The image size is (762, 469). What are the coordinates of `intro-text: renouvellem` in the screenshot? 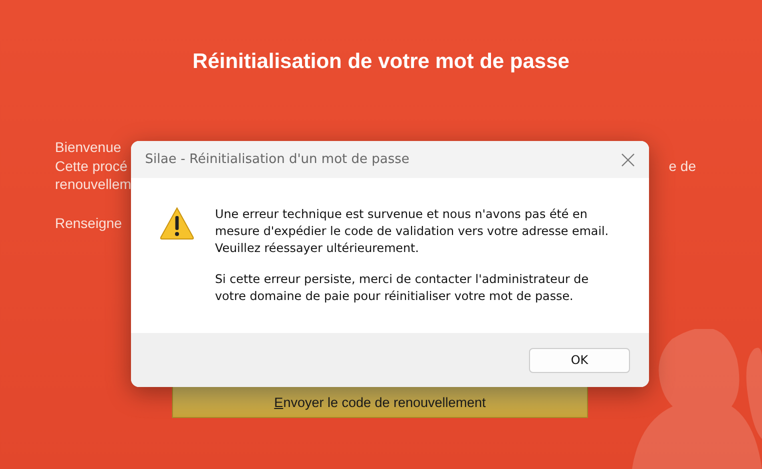 It's located at (93, 184).